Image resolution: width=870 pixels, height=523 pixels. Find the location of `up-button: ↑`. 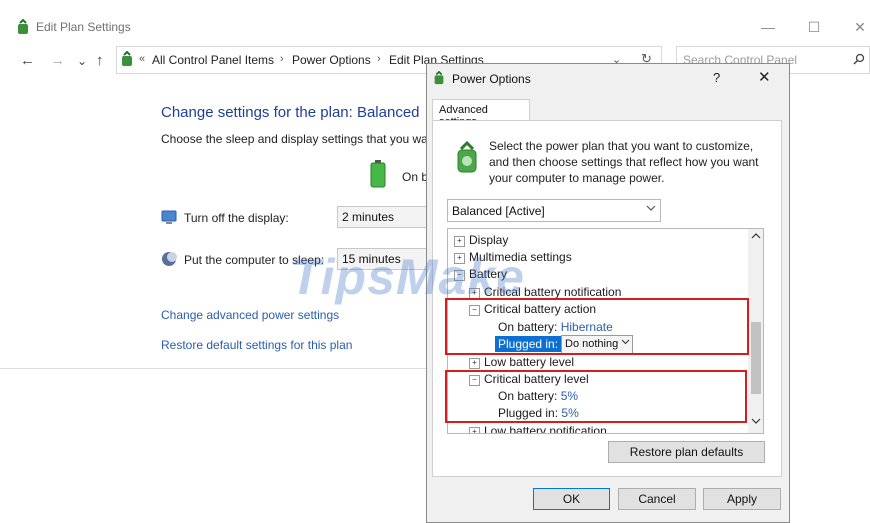

up-button: ↑ is located at coordinates (100, 60).